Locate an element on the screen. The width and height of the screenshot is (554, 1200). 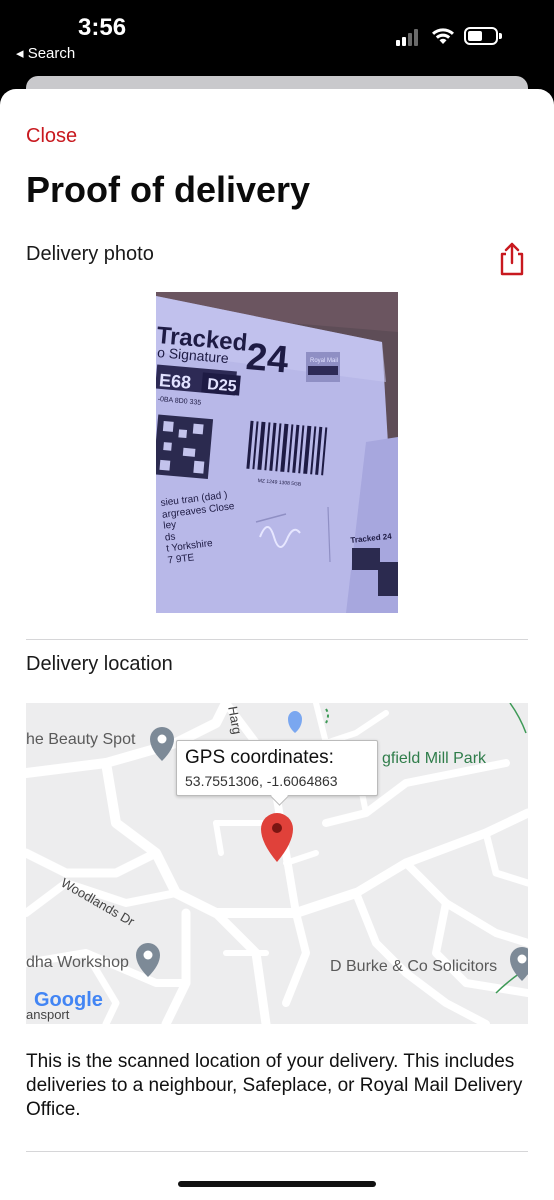
map-place-label: he Beauty Spot is located at coordinates (81, 739).